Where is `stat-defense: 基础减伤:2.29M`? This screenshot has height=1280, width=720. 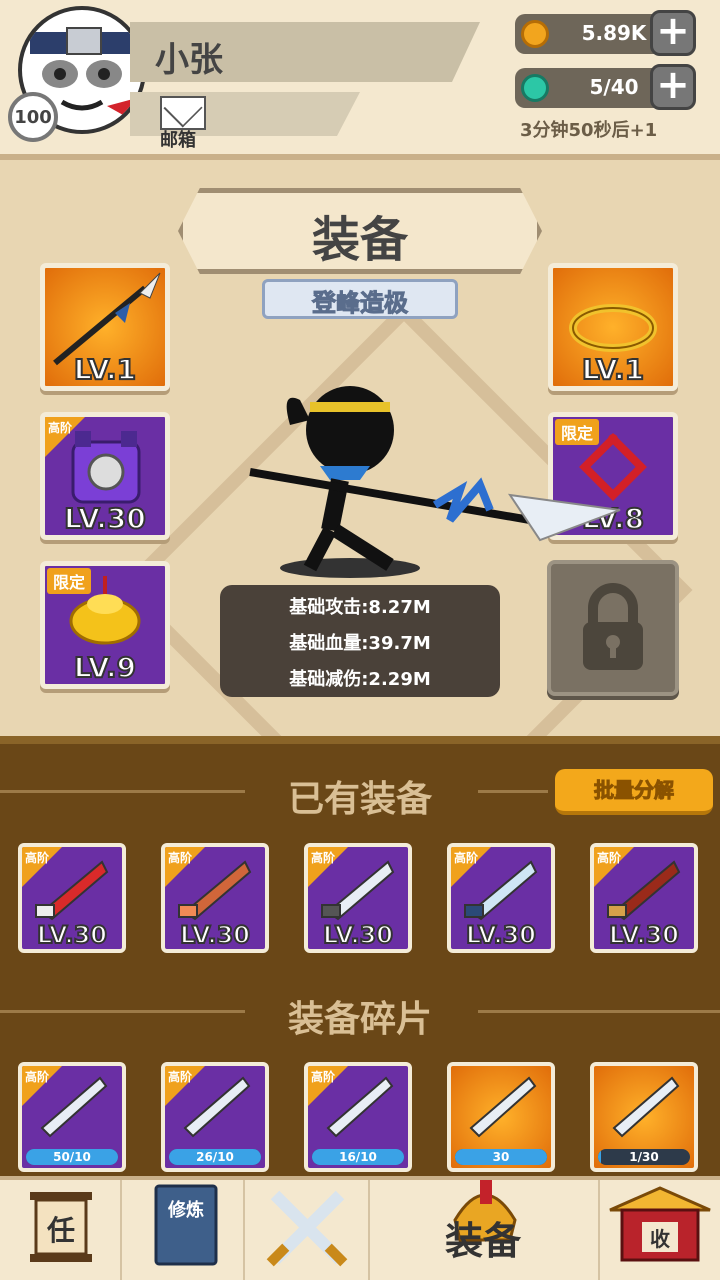
stat-defense: 基础减伤:2.29M is located at coordinates (360, 679).